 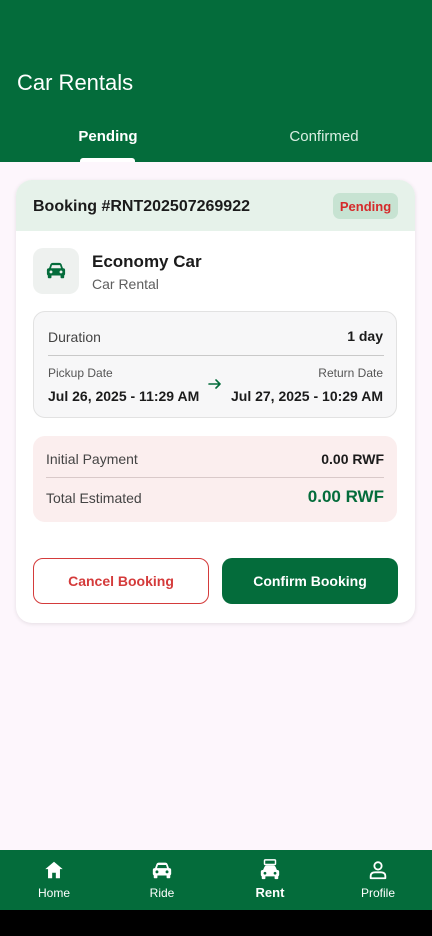 I want to click on total-estimated-label: Total Estimated, so click(x=94, y=498).